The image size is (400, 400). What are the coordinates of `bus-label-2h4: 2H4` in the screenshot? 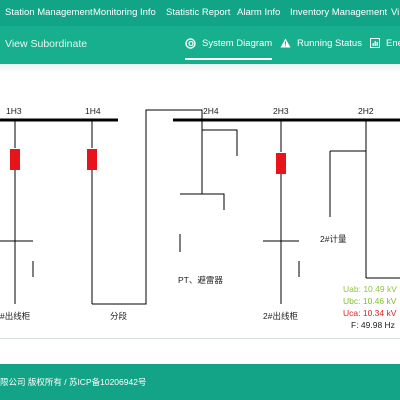 It's located at (211, 111).